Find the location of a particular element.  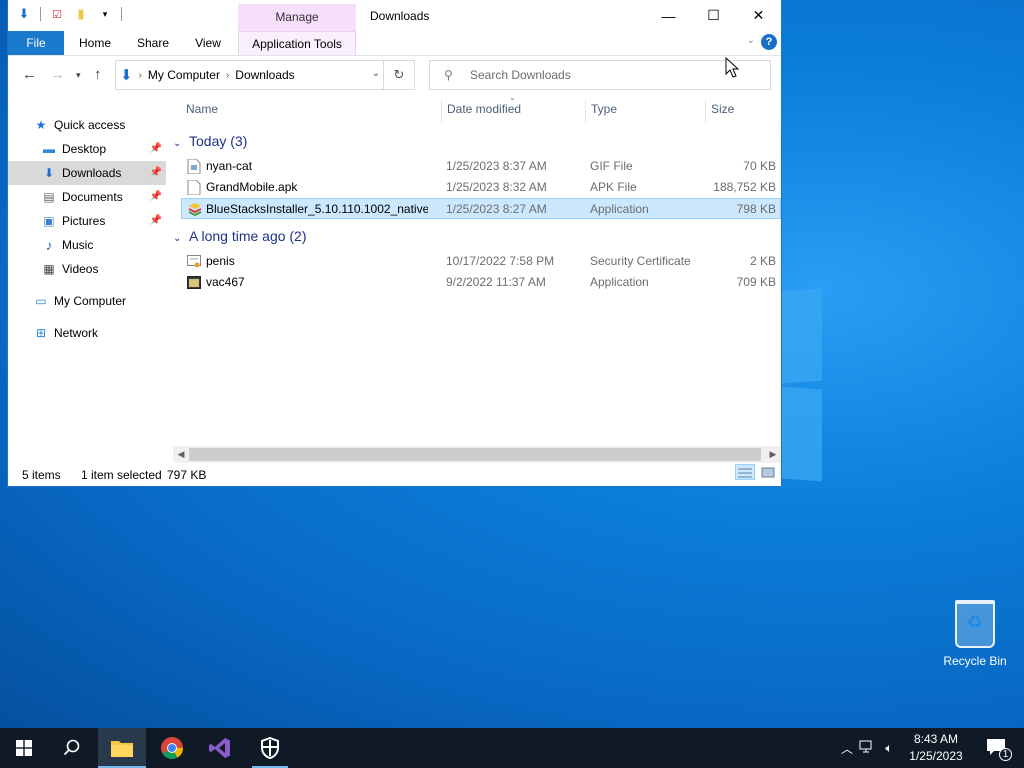

sidebar-item-pictures: ▣ Pictures 📌 is located at coordinates (87, 221).